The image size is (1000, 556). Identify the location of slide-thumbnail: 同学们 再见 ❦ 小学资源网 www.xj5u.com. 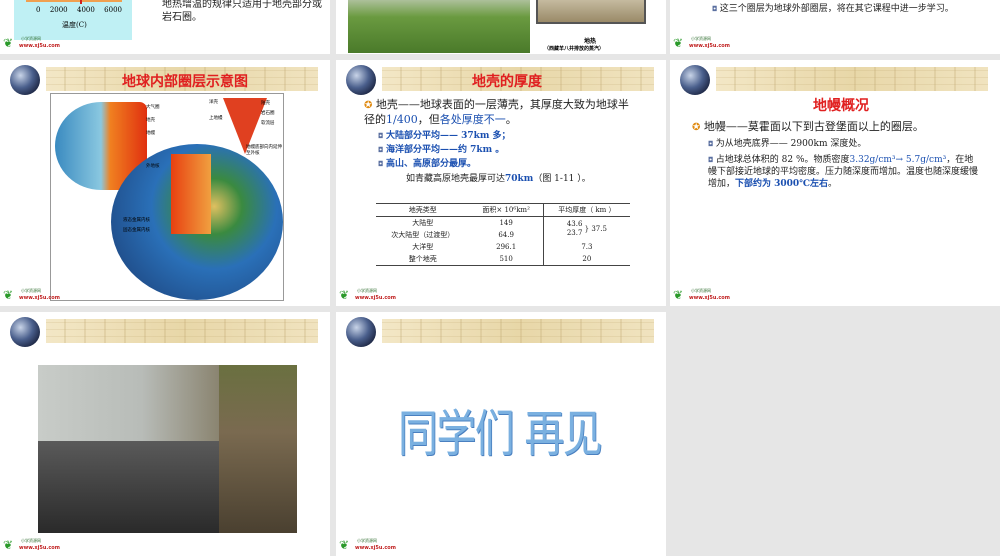
(501, 434).